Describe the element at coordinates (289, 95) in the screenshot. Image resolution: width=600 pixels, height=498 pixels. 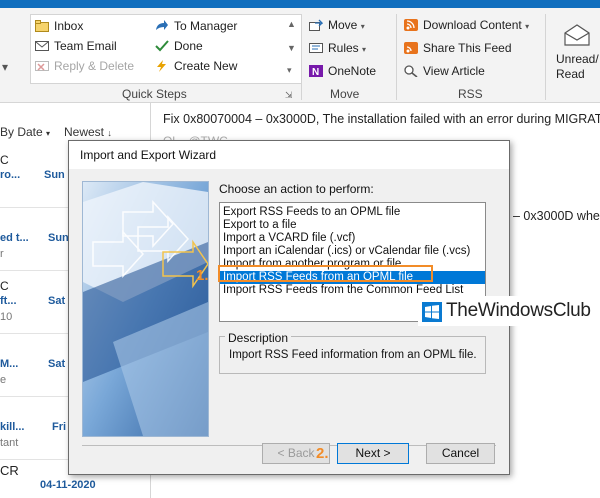
I see `quick-steps-dialog-launcher: ⇲` at that location.